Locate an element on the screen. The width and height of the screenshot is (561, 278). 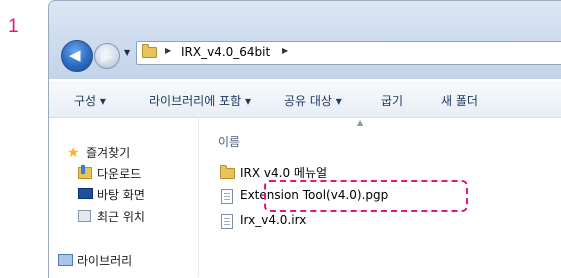
sort-ascending-icon: ▲ is located at coordinates (360, 122).